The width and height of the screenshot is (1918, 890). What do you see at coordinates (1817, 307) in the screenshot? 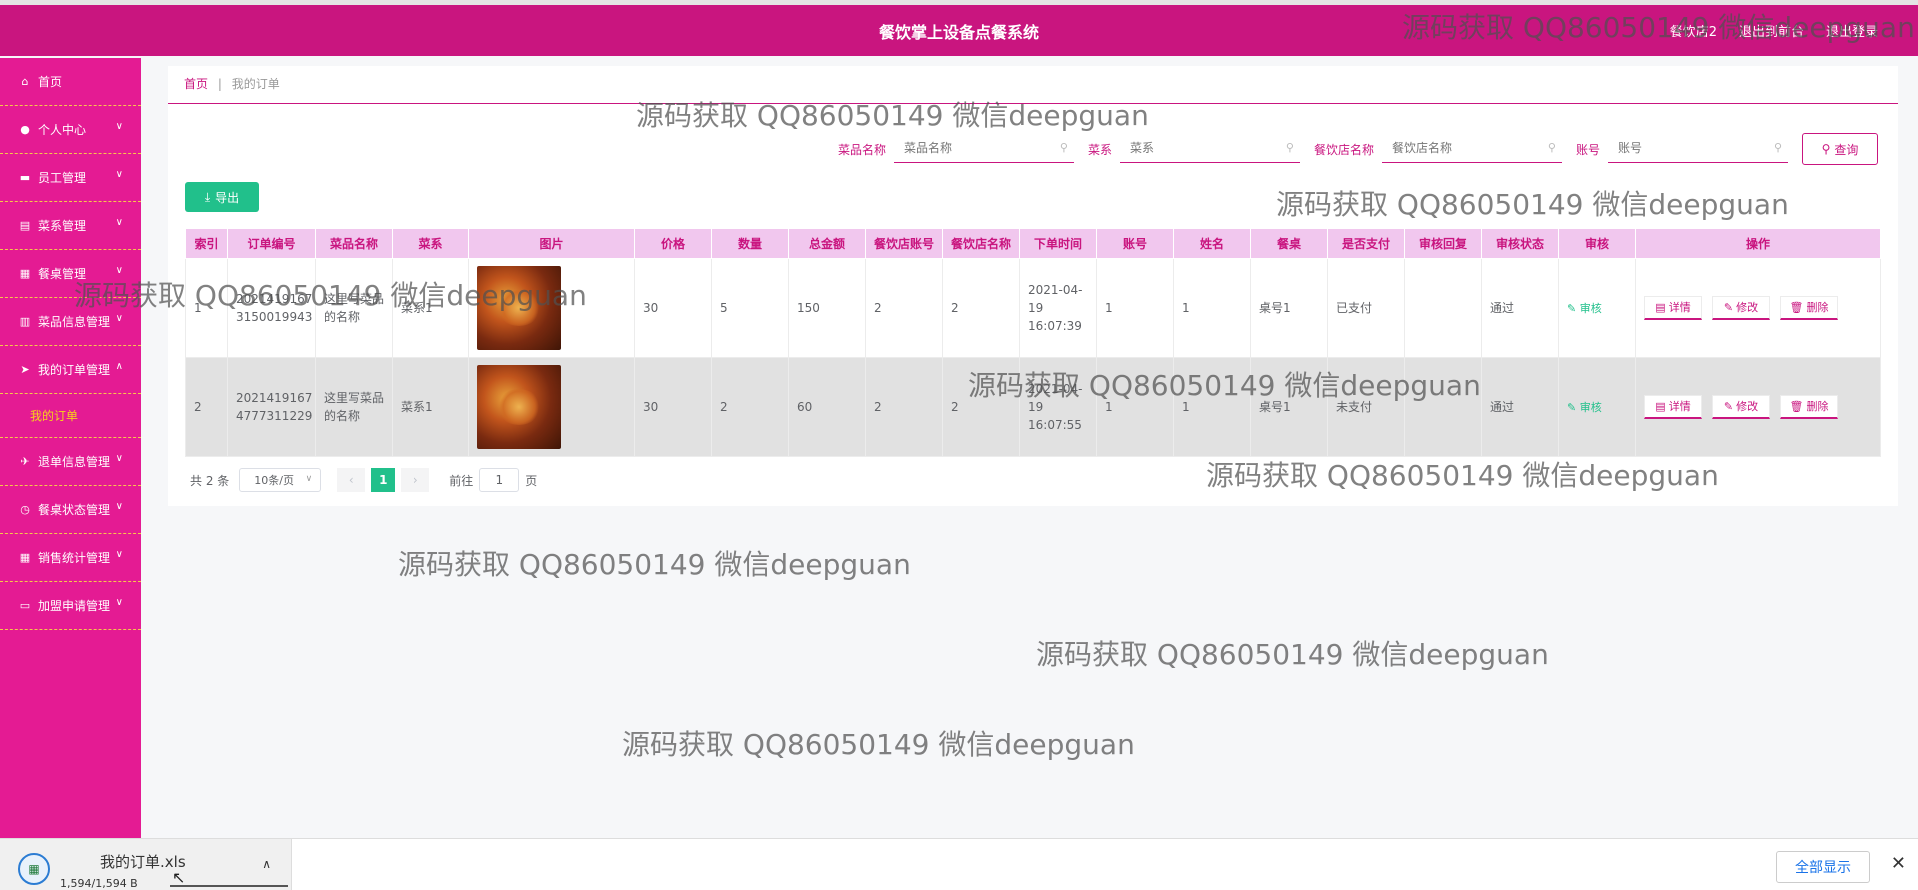
I see `delete-label: 删除` at bounding box center [1817, 307].